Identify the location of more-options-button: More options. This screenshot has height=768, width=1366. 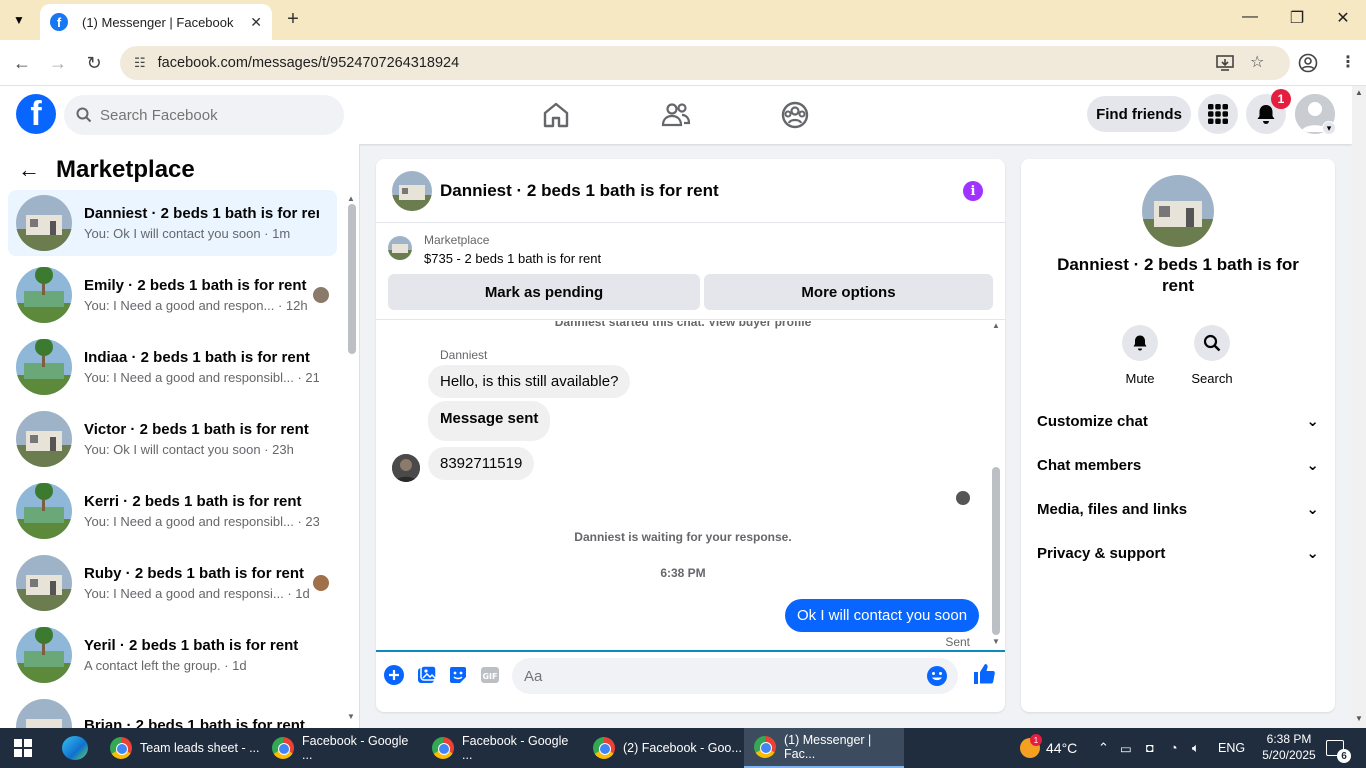
(848, 292).